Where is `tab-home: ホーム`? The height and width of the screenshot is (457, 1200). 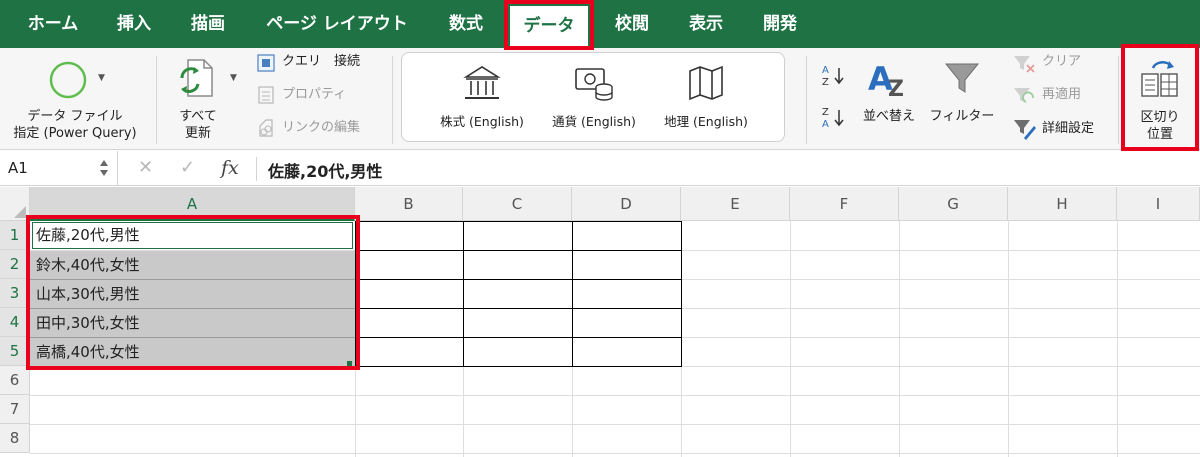
tab-home: ホーム is located at coordinates (53, 24).